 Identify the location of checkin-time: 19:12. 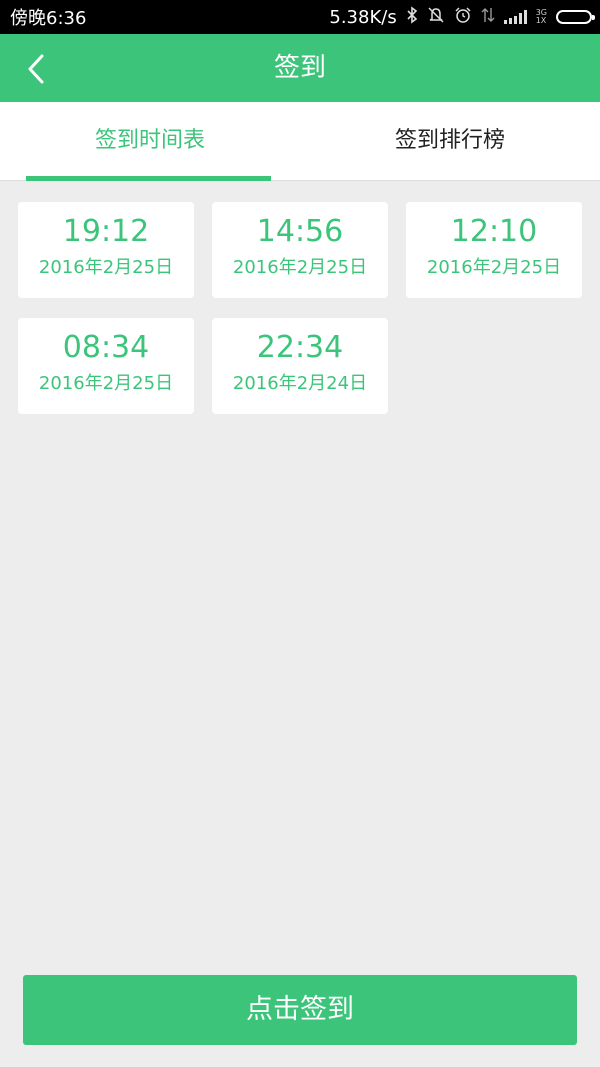
(106, 231).